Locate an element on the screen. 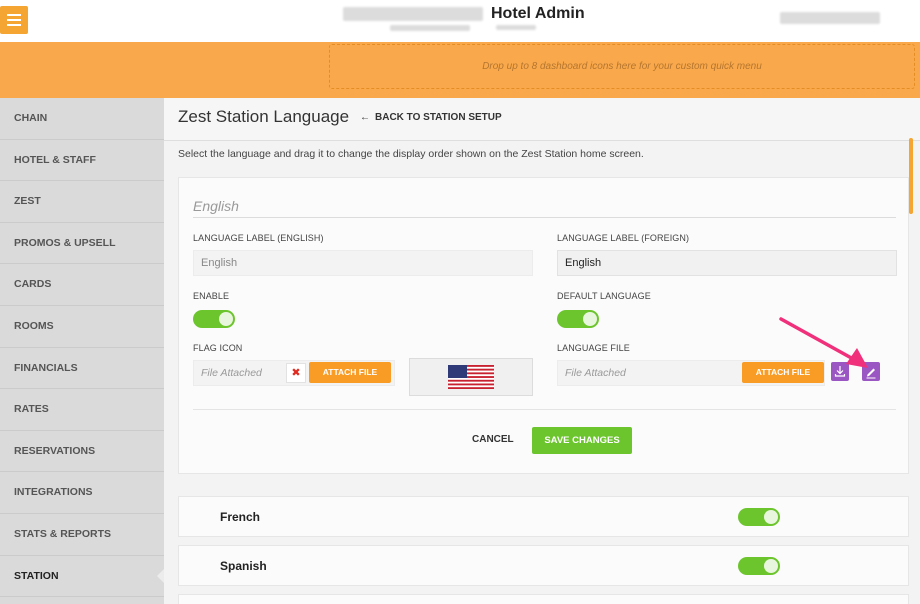 Image resolution: width=920 pixels, height=604 pixels. language-row-next is located at coordinates (543, 599).